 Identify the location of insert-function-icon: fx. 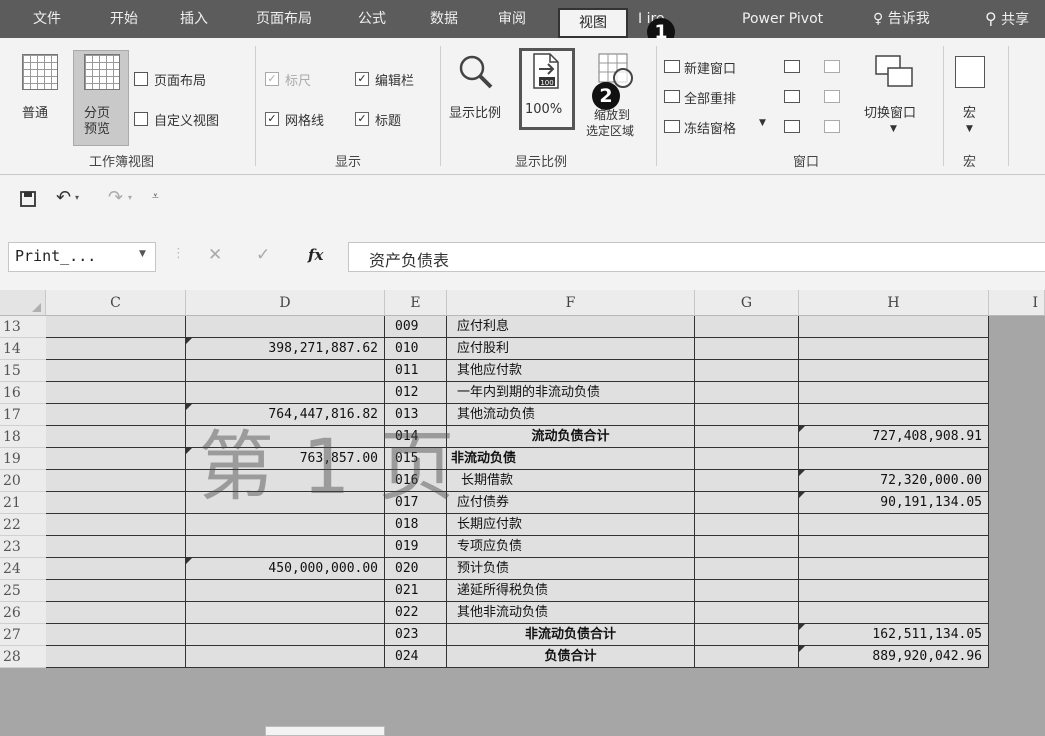
(315, 255).